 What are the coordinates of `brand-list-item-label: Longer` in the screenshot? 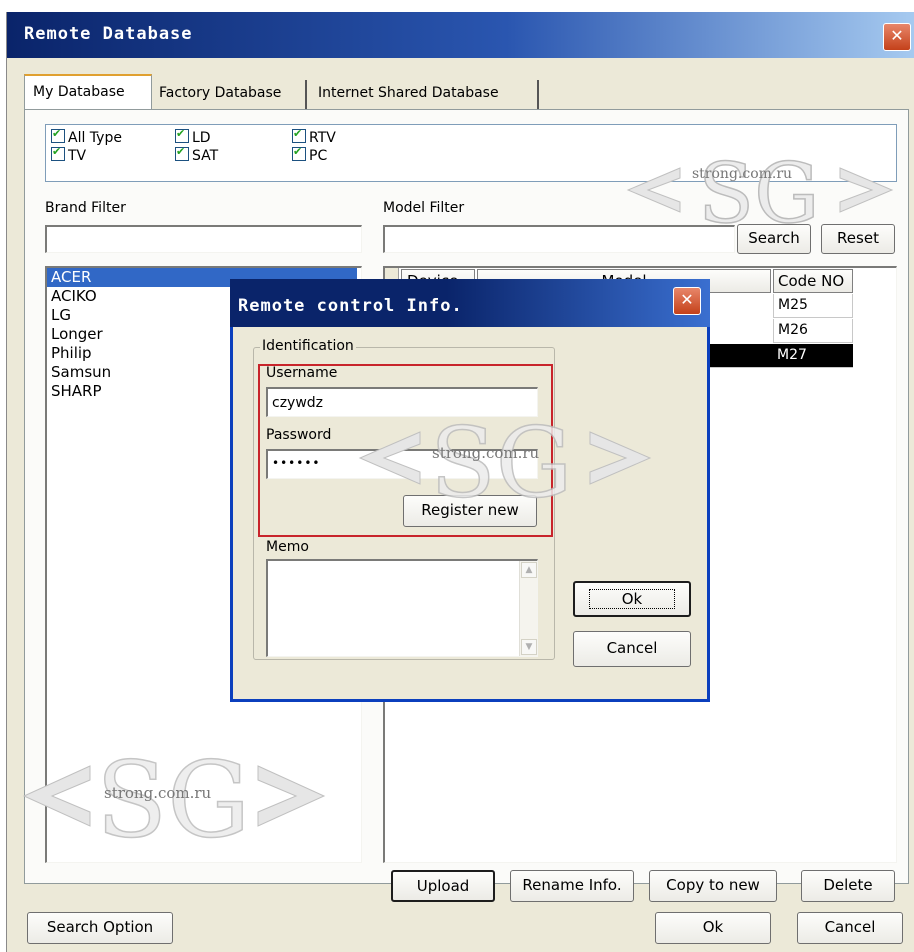 It's located at (77, 334).